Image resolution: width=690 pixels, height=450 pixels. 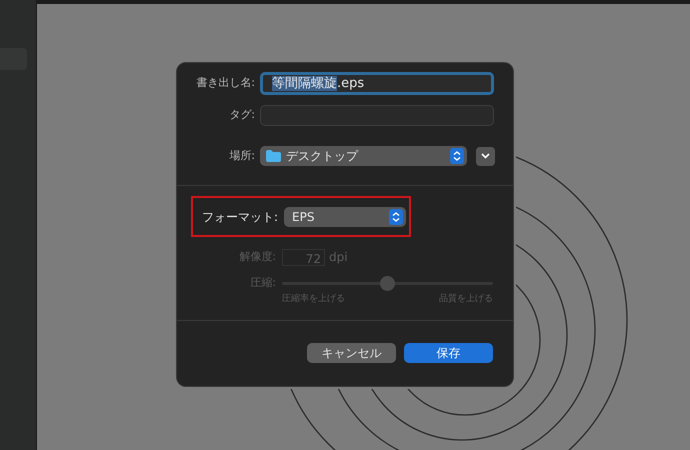 What do you see at coordinates (377, 115) in the screenshot?
I see `tags-field` at bounding box center [377, 115].